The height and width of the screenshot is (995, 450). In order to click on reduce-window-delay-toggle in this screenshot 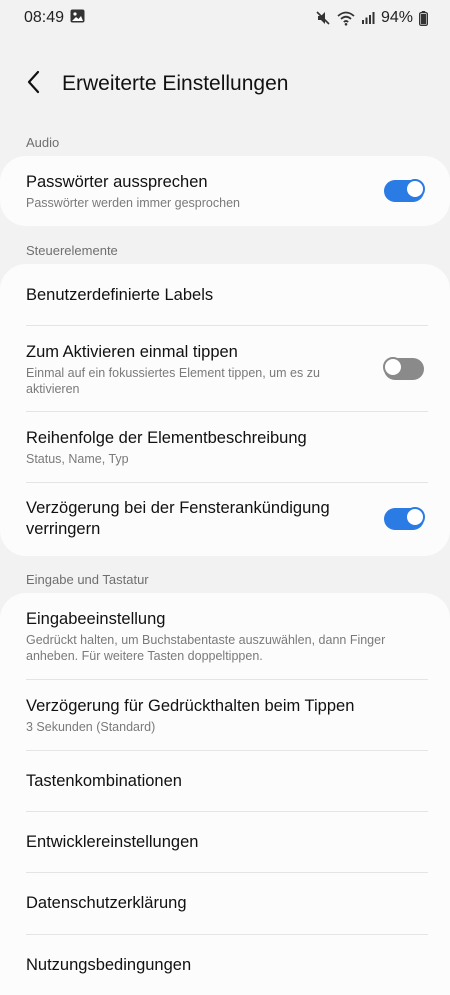, I will do `click(404, 518)`.